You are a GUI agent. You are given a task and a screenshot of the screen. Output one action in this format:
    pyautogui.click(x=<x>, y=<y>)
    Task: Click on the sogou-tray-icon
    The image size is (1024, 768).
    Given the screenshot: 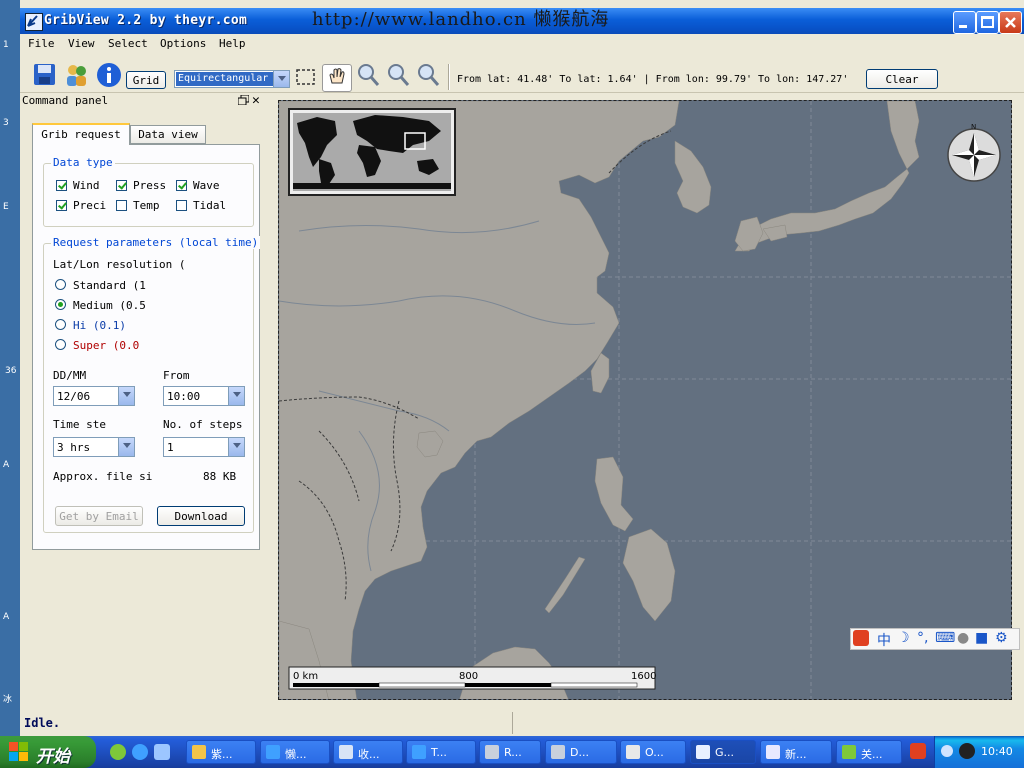 What is the action you would take?
    pyautogui.click(x=918, y=751)
    